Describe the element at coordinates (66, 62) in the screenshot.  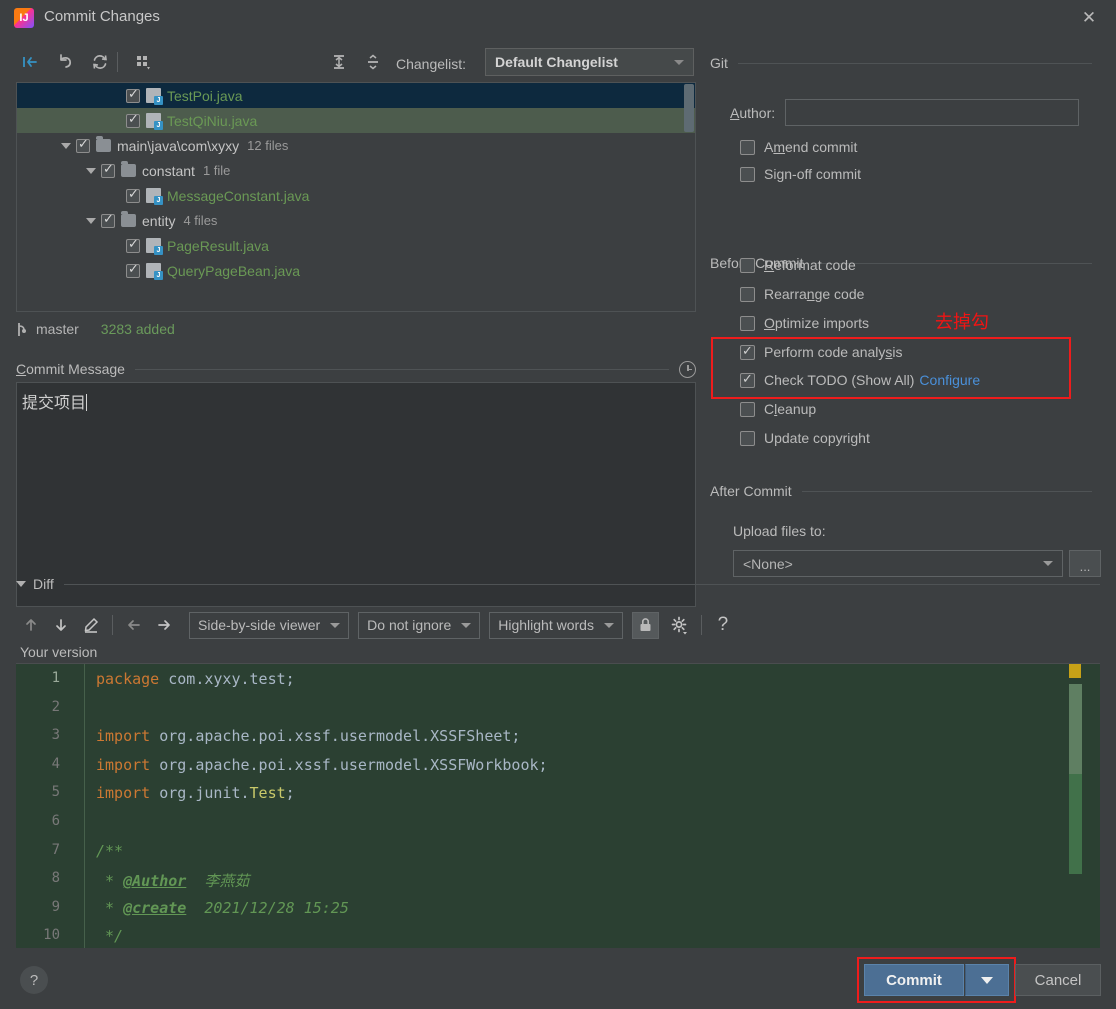
I see `rollback-icon` at that location.